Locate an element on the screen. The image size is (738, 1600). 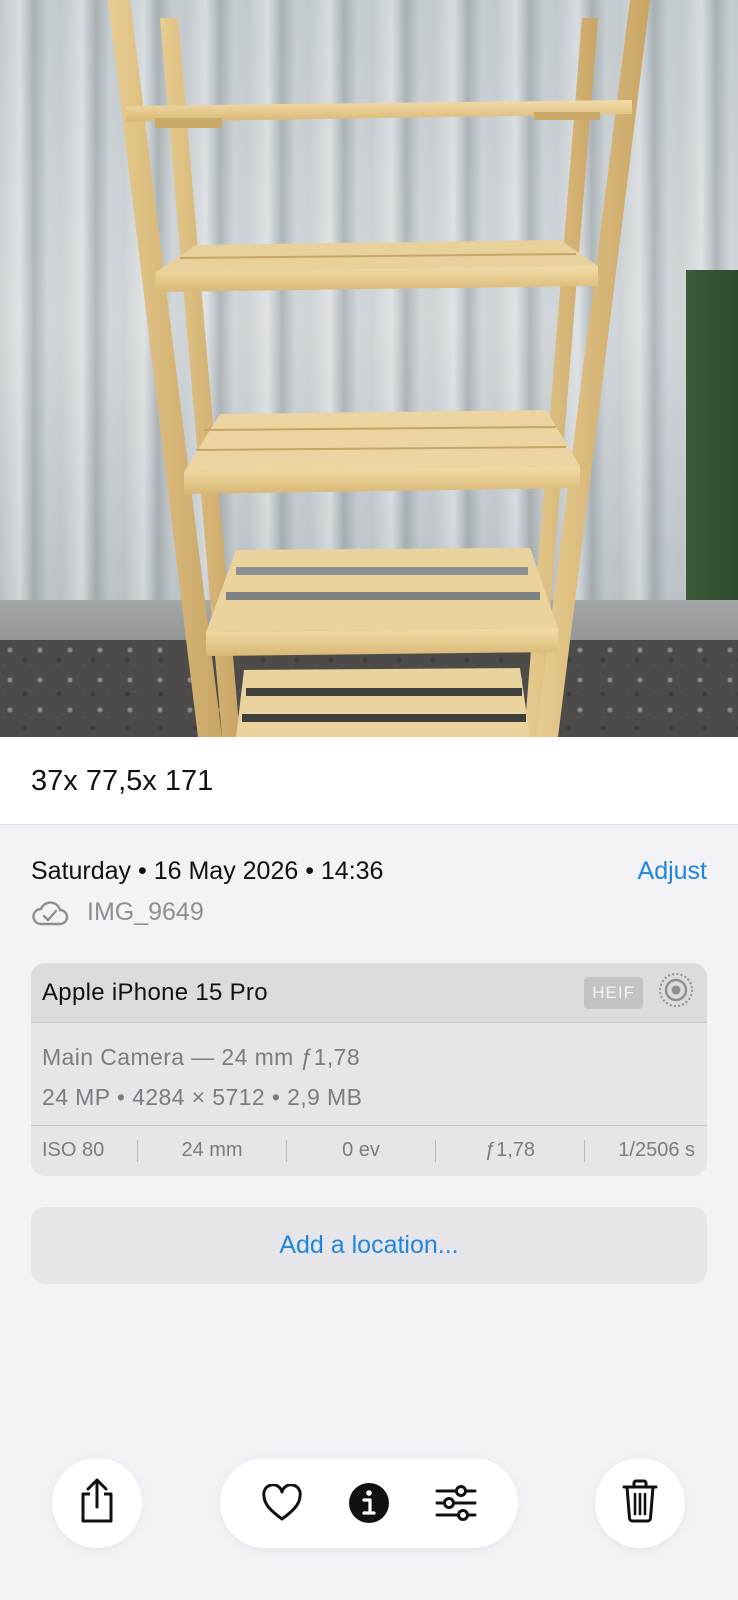
date-row: Saturday • 16 May 2026 • 14:36 Adjust is located at coordinates (369, 871).